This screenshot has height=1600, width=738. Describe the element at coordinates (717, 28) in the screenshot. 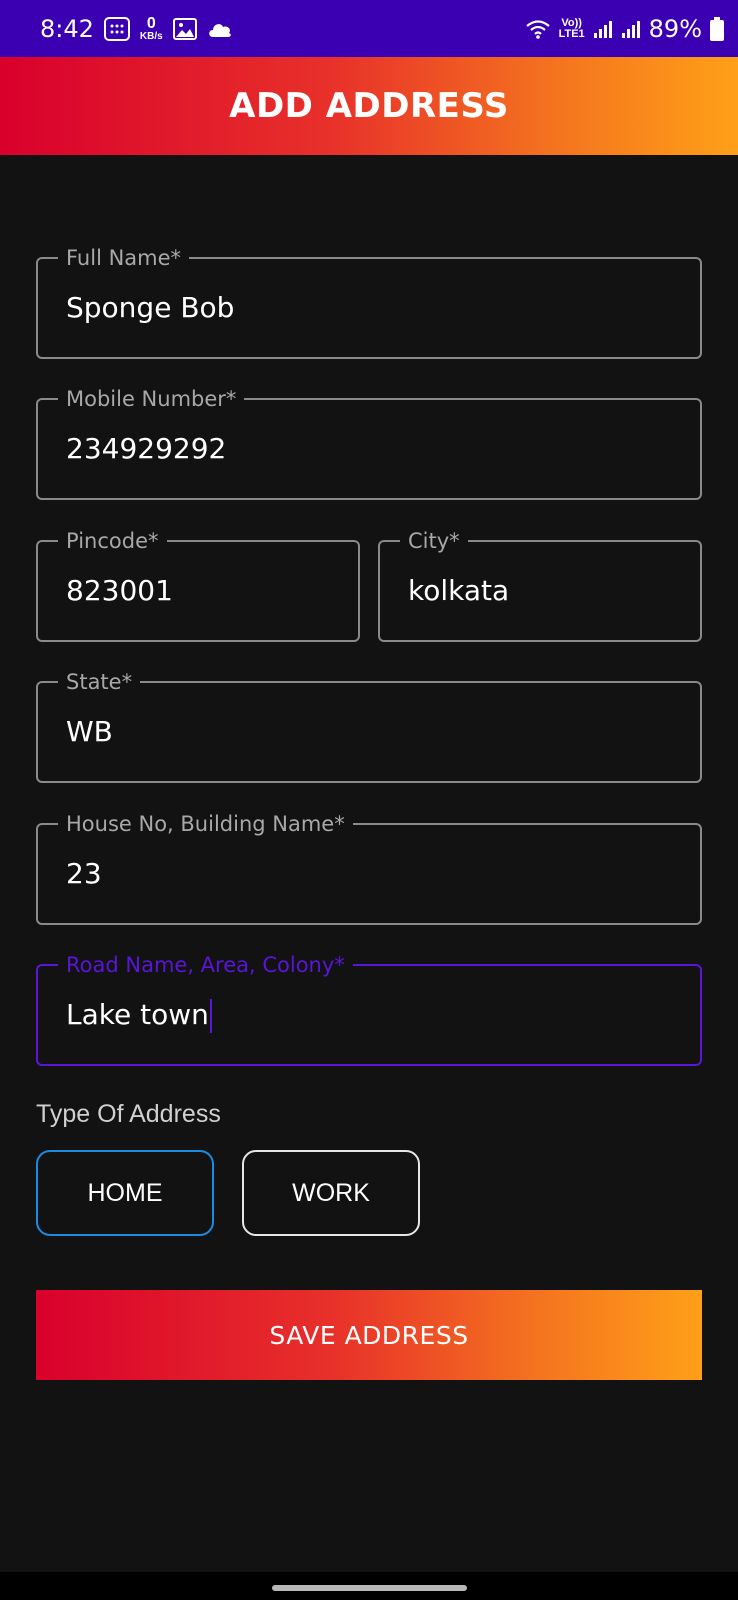

I see `battery-icon` at that location.